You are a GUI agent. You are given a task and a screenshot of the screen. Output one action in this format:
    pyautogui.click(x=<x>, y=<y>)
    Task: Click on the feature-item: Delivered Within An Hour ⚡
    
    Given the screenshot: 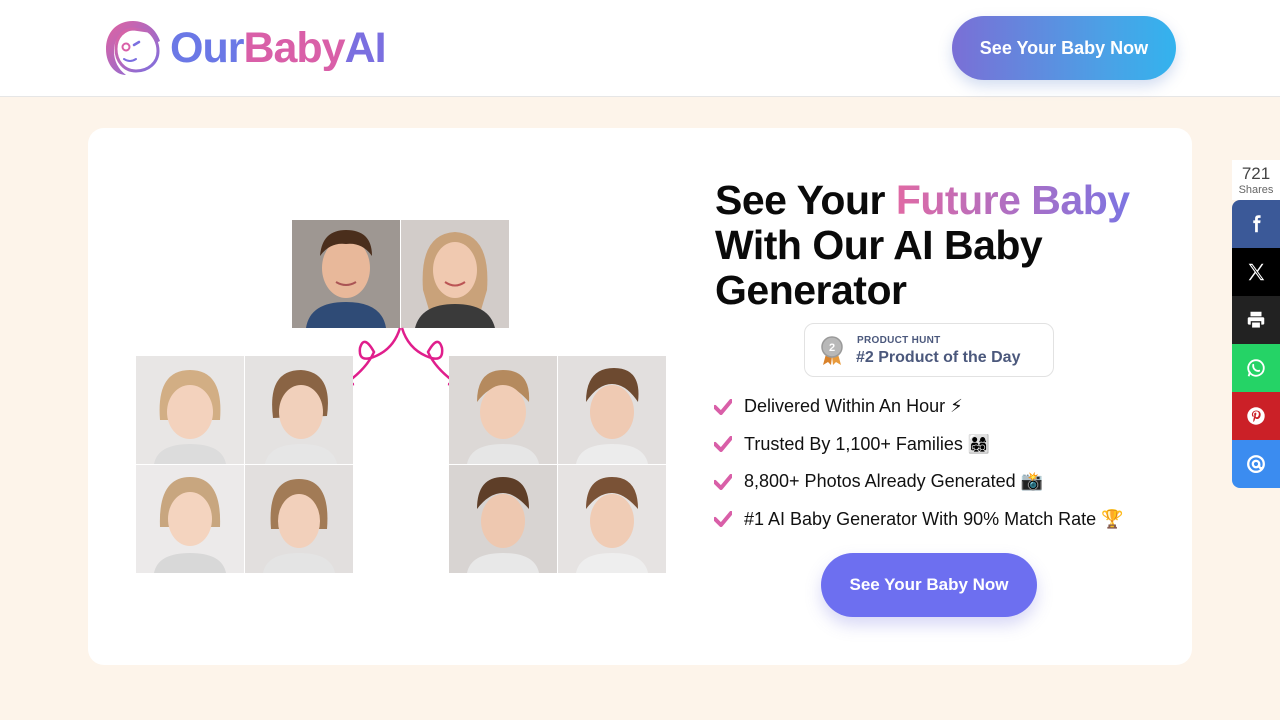 What is the action you would take?
    pyautogui.click(x=934, y=407)
    